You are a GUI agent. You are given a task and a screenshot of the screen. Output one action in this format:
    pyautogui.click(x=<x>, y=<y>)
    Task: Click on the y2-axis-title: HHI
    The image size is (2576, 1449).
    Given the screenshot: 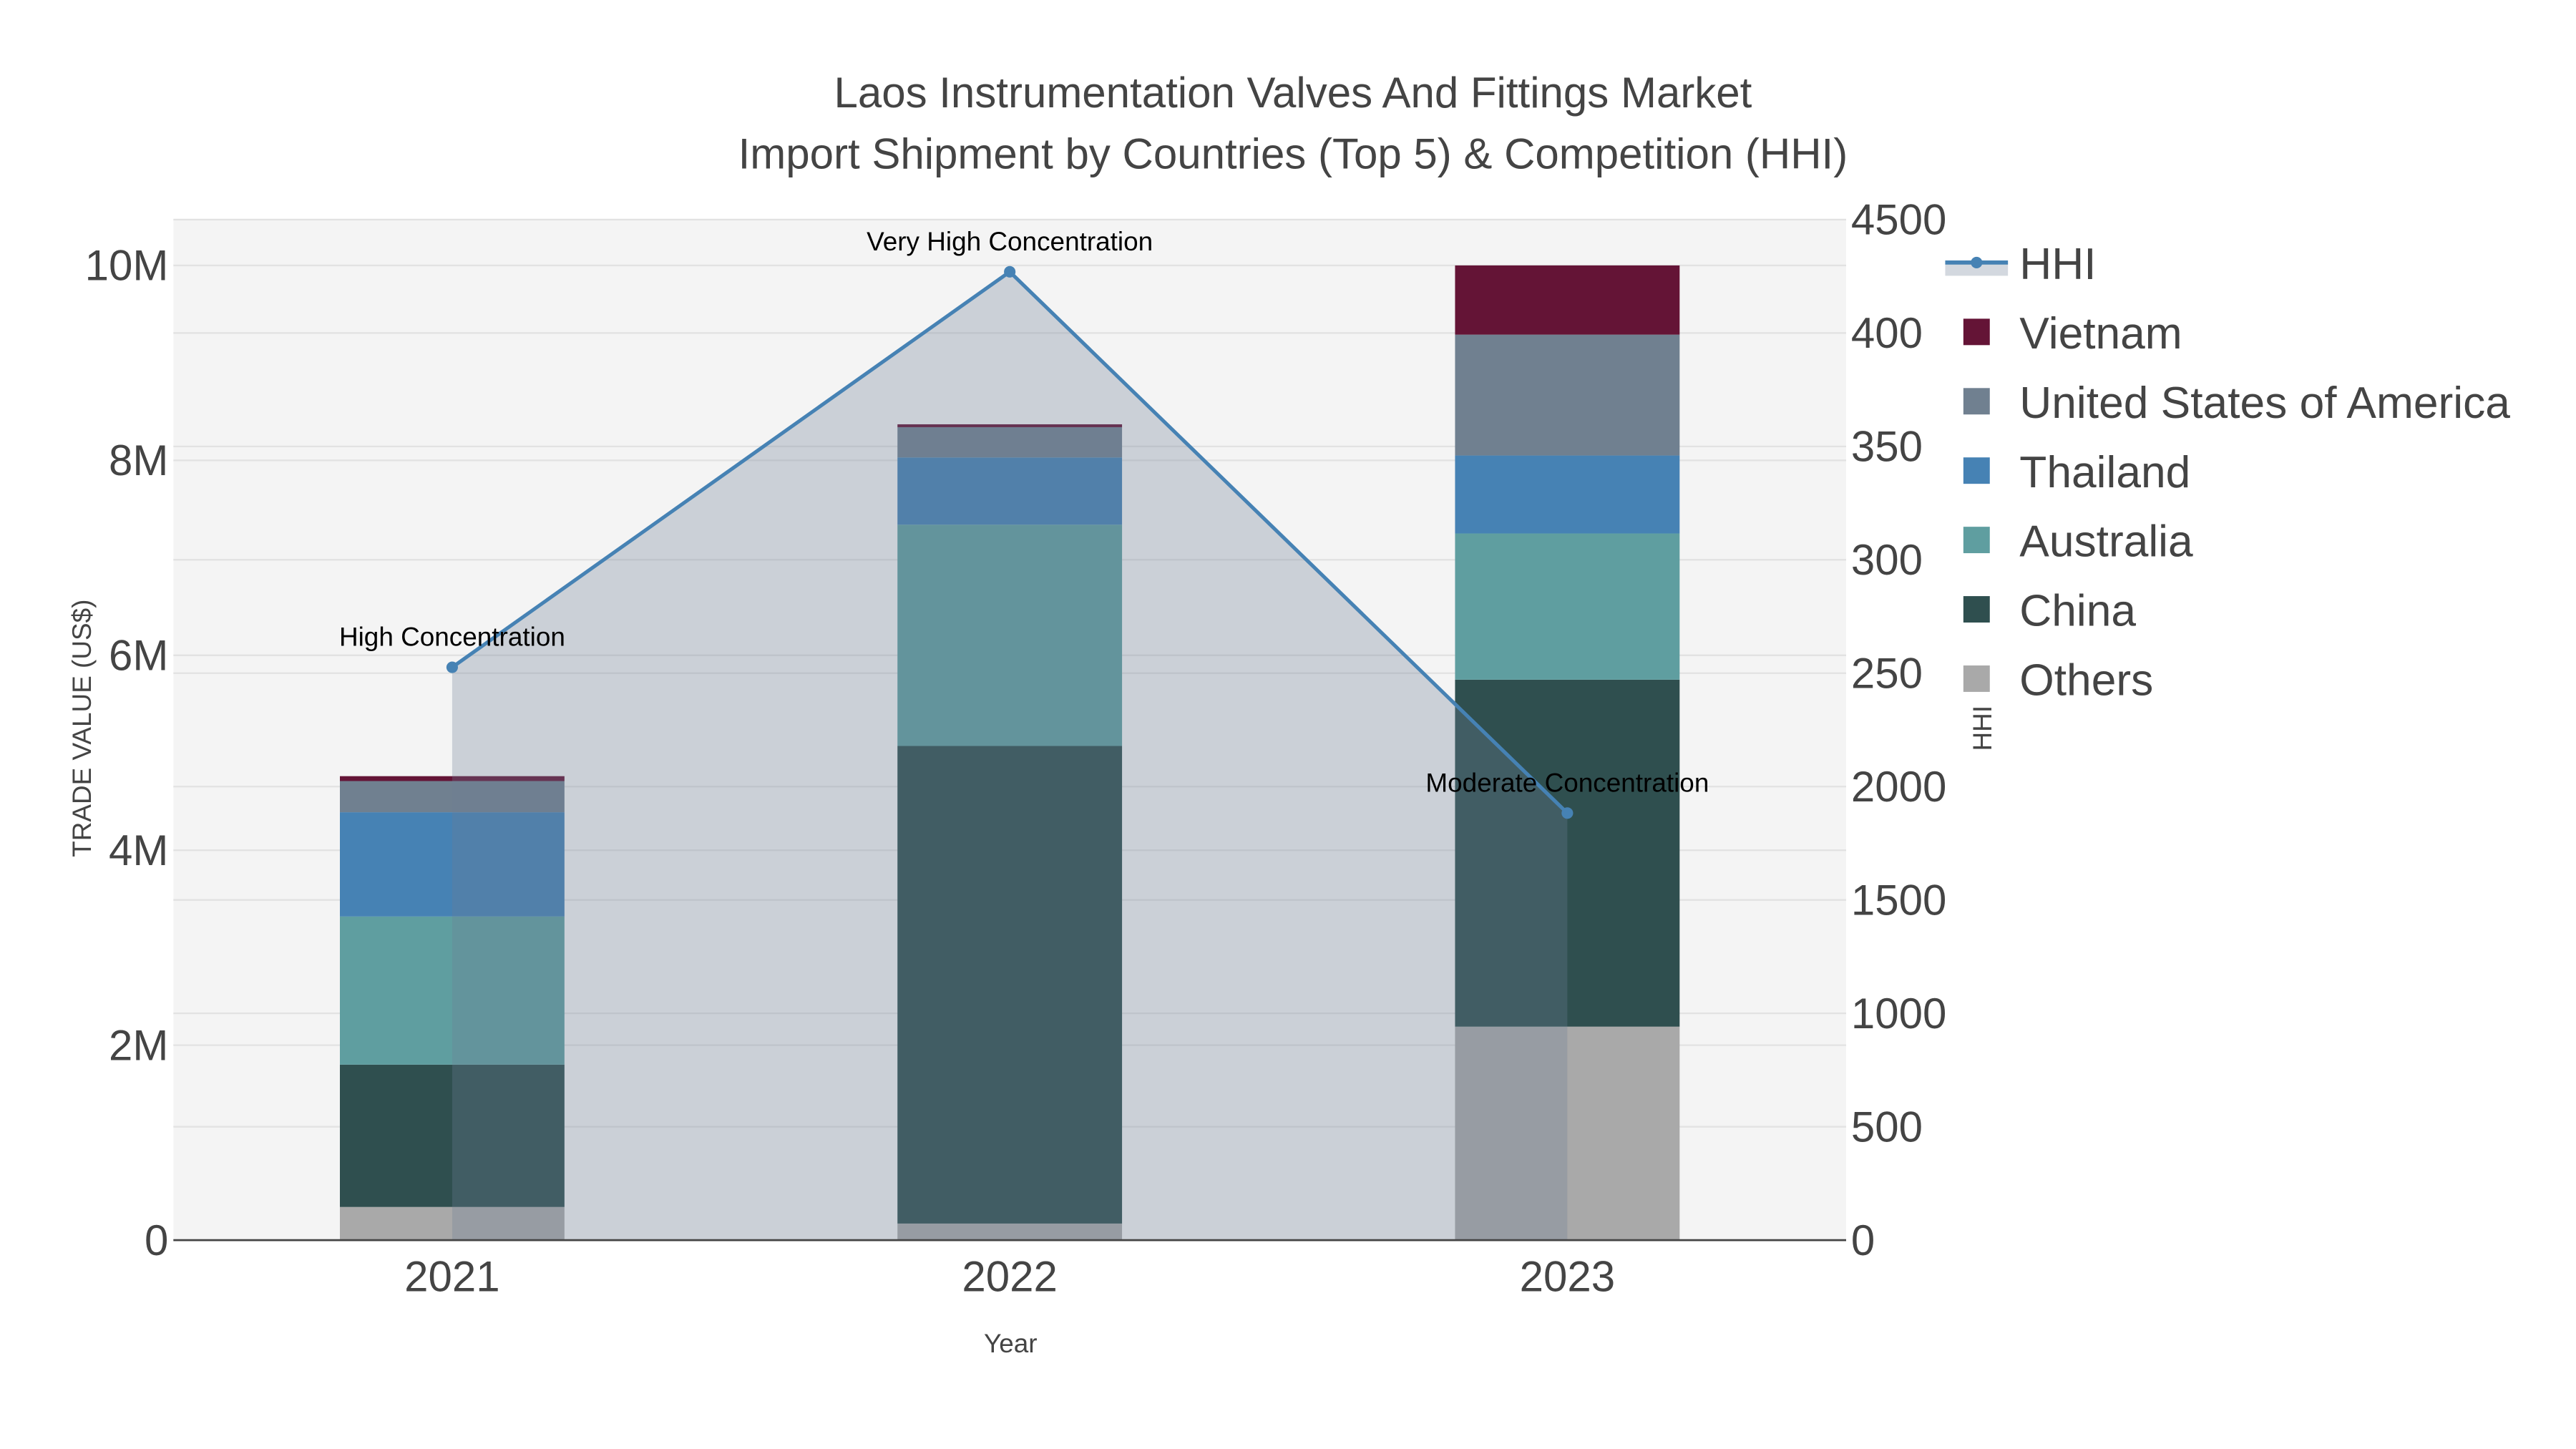 What is the action you would take?
    pyautogui.click(x=1982, y=728)
    